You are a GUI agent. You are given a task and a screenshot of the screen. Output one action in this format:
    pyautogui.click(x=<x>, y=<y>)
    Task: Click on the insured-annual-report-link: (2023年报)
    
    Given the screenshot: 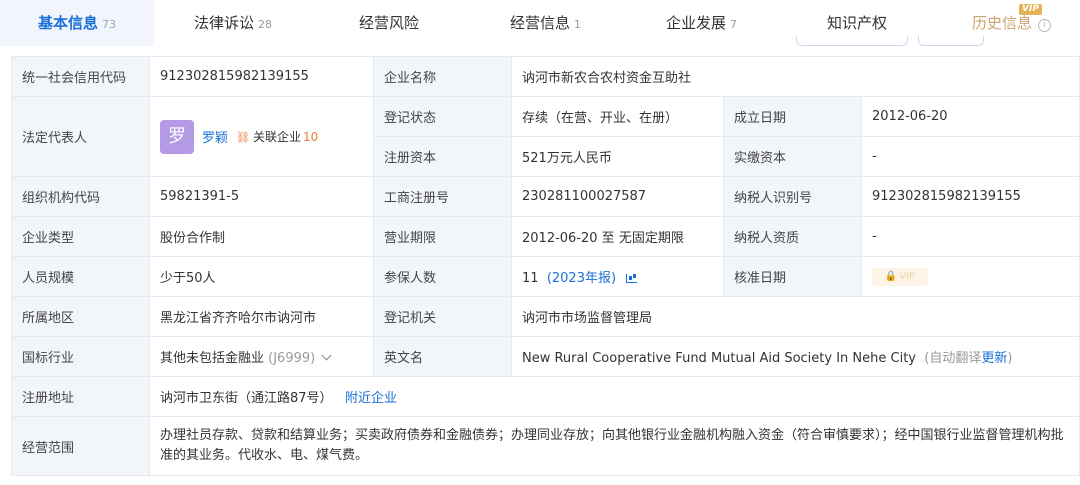 What is the action you would take?
    pyautogui.click(x=581, y=278)
    